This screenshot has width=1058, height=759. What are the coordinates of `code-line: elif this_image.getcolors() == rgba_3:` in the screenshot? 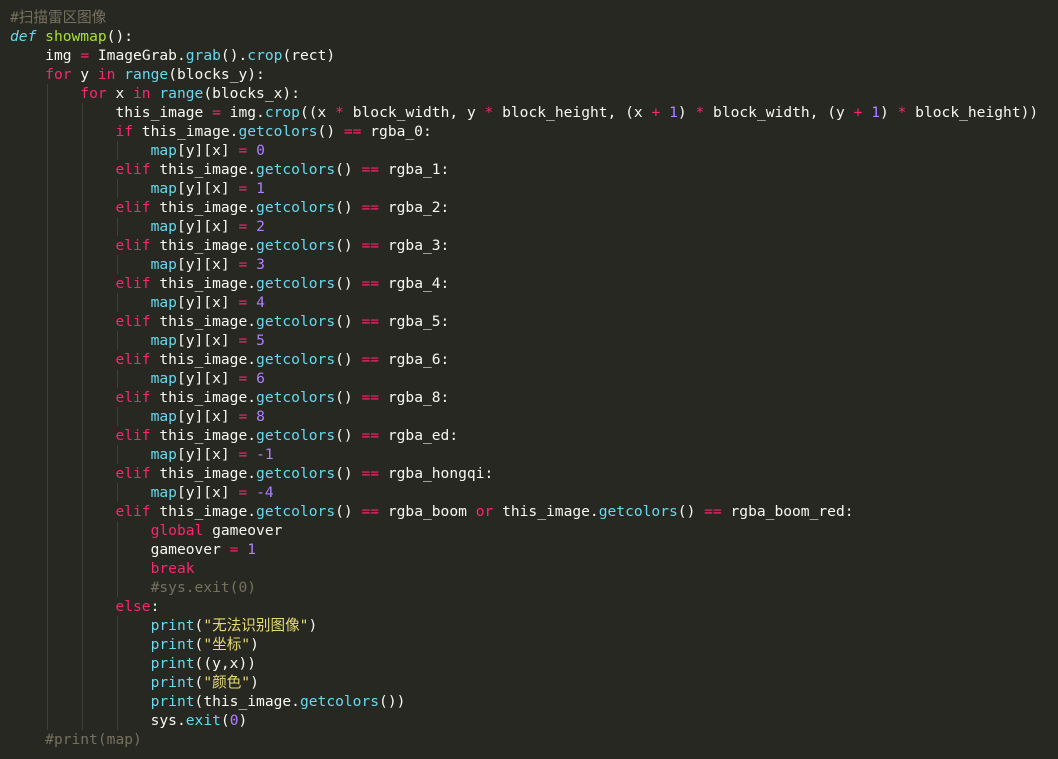 It's located at (524, 245).